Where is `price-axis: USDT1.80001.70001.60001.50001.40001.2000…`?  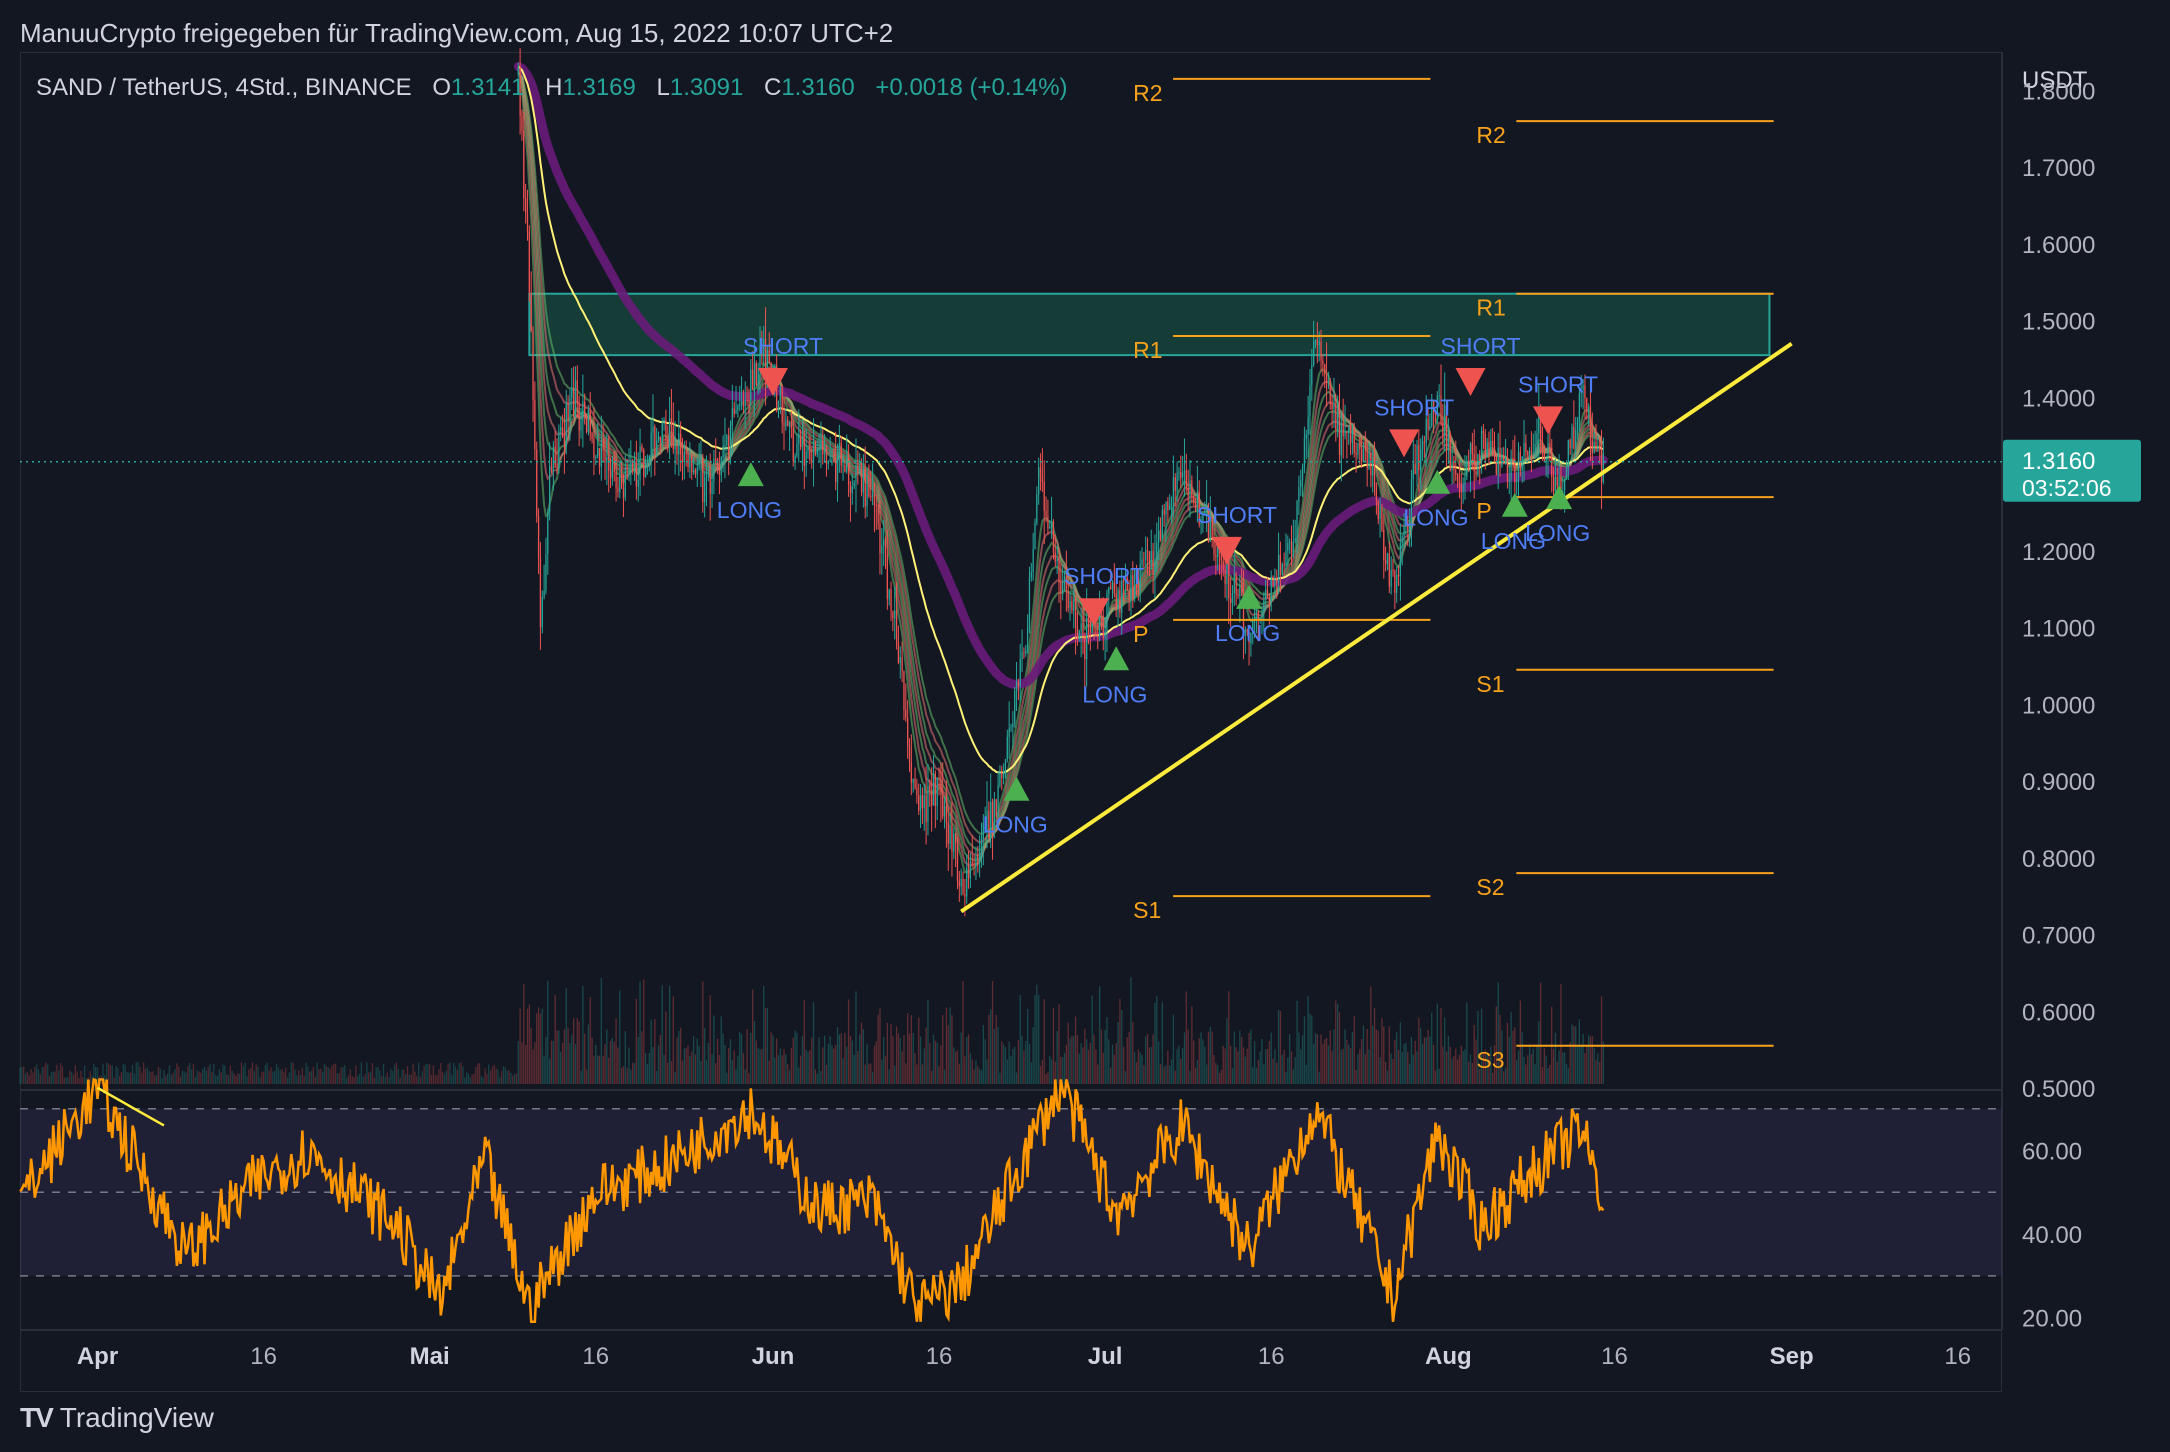
price-axis: USDT1.80001.70001.60001.50001.40001.2000… is located at coordinates (2058, 700).